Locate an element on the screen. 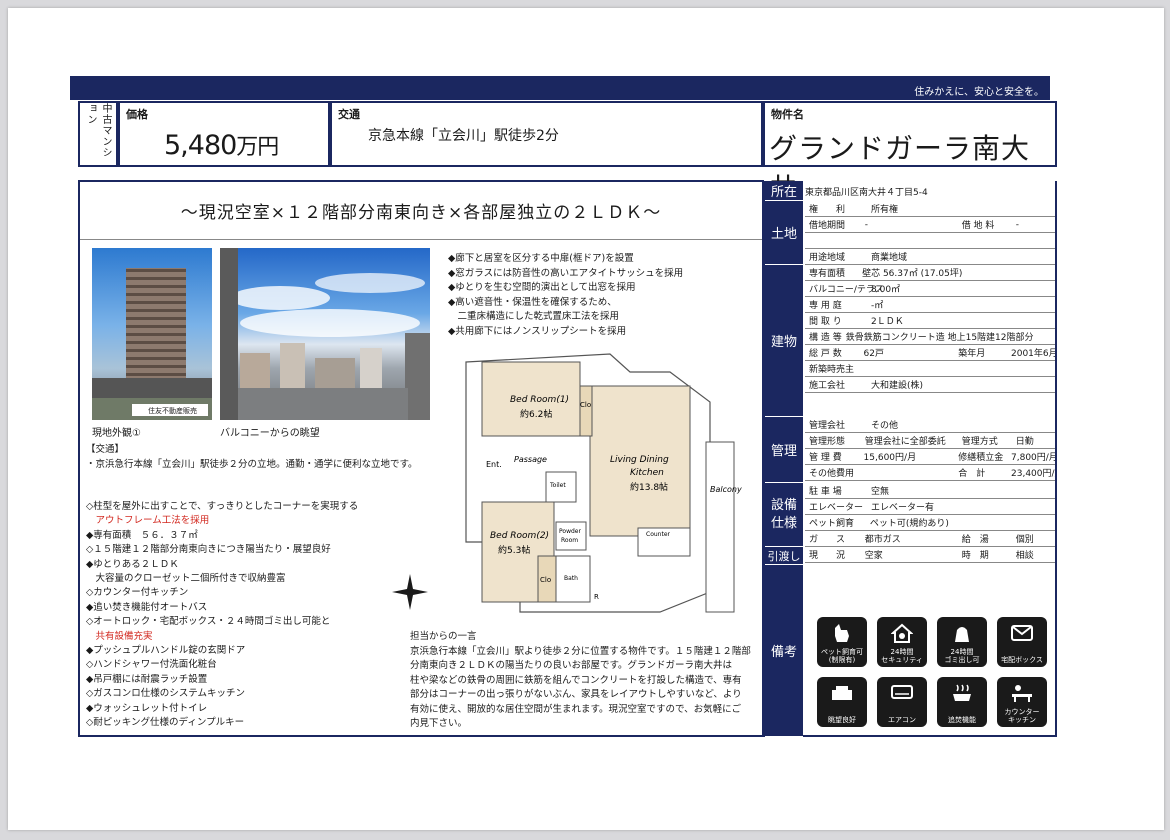 This screenshot has width=1170, height=840. feature-item: ◆ウォッシュレット付トイレ is located at coordinates (147, 708).